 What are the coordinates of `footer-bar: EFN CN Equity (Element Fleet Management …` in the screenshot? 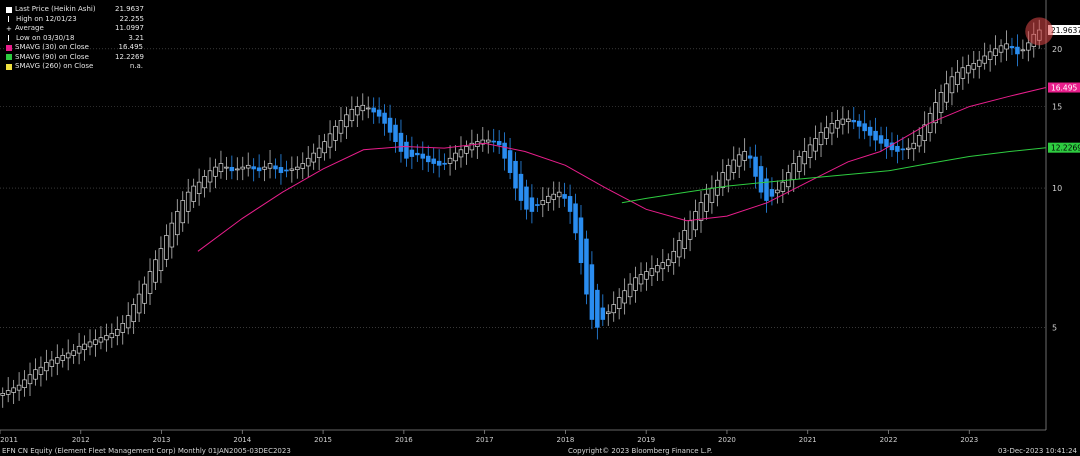 It's located at (540, 450).